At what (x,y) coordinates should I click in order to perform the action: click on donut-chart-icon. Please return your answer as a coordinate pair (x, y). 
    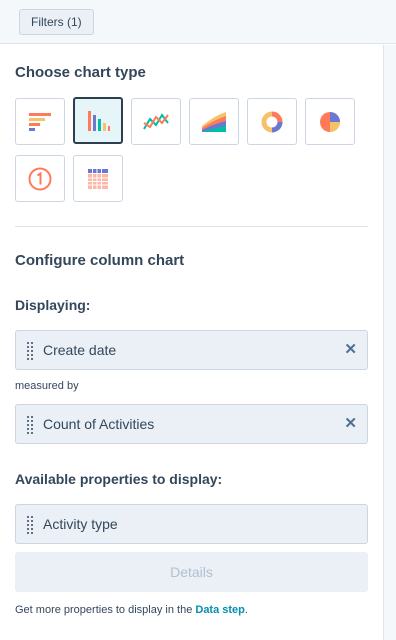
    Looking at the image, I should click on (272, 121).